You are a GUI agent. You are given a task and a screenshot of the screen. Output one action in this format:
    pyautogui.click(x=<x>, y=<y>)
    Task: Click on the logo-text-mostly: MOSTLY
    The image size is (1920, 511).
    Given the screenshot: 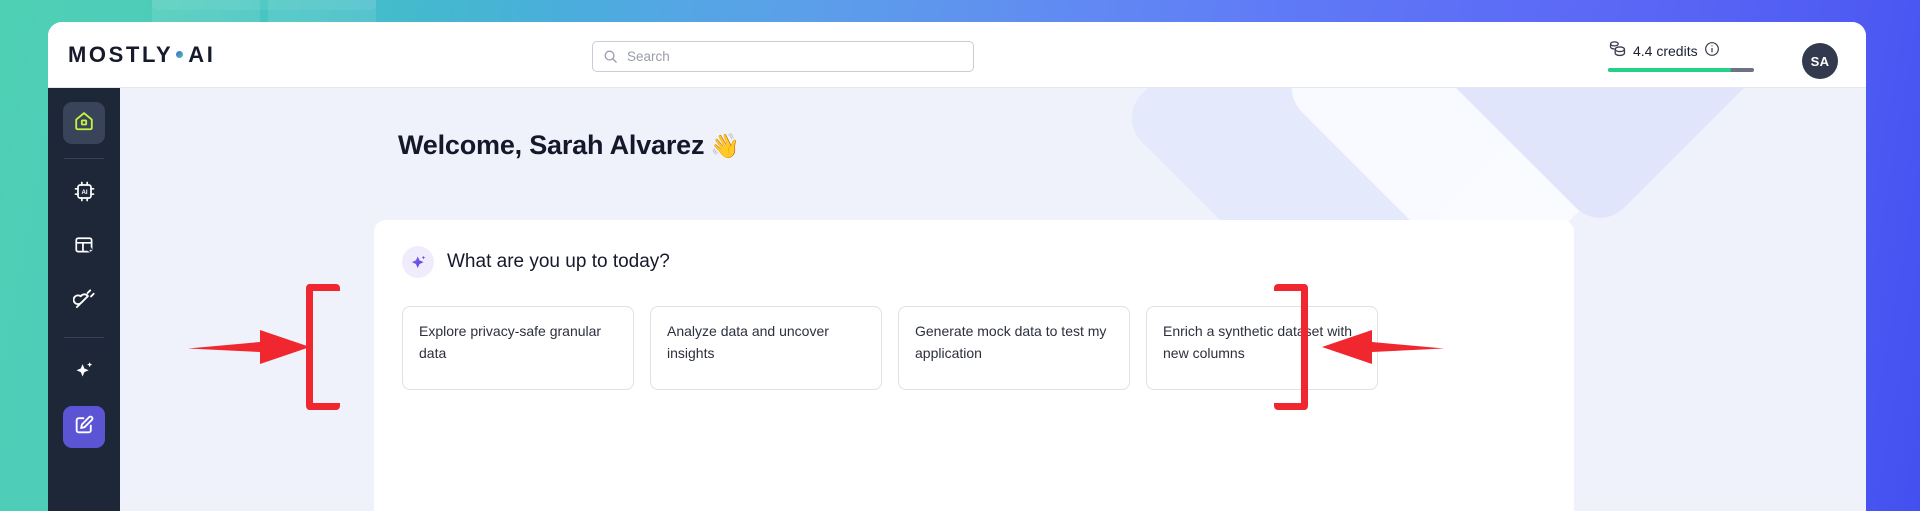 What is the action you would take?
    pyautogui.click(x=121, y=54)
    